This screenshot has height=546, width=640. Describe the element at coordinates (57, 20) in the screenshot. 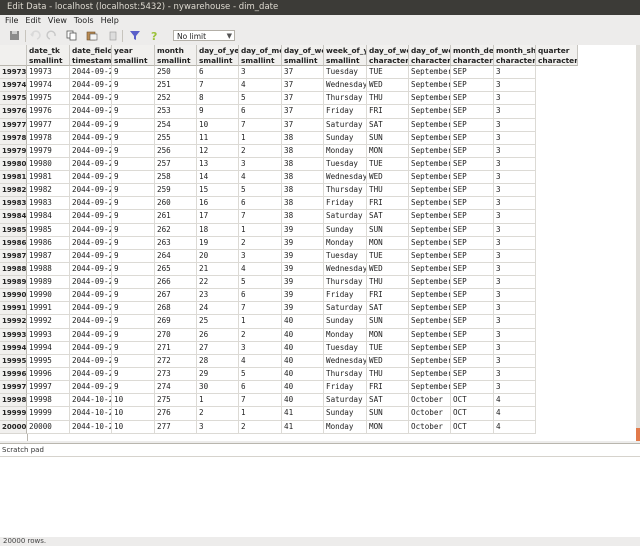

I see `menu-view: View` at that location.